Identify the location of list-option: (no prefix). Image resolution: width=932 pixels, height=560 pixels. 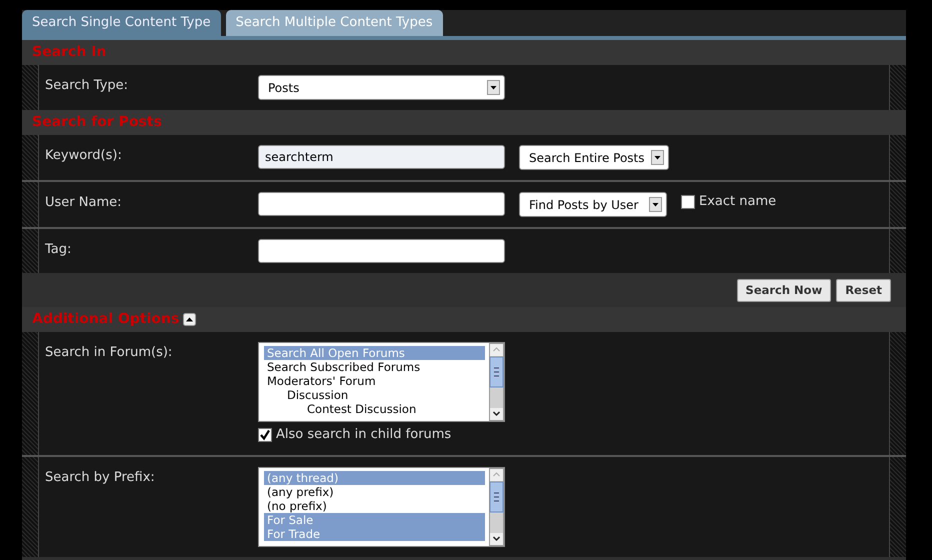
(374, 505).